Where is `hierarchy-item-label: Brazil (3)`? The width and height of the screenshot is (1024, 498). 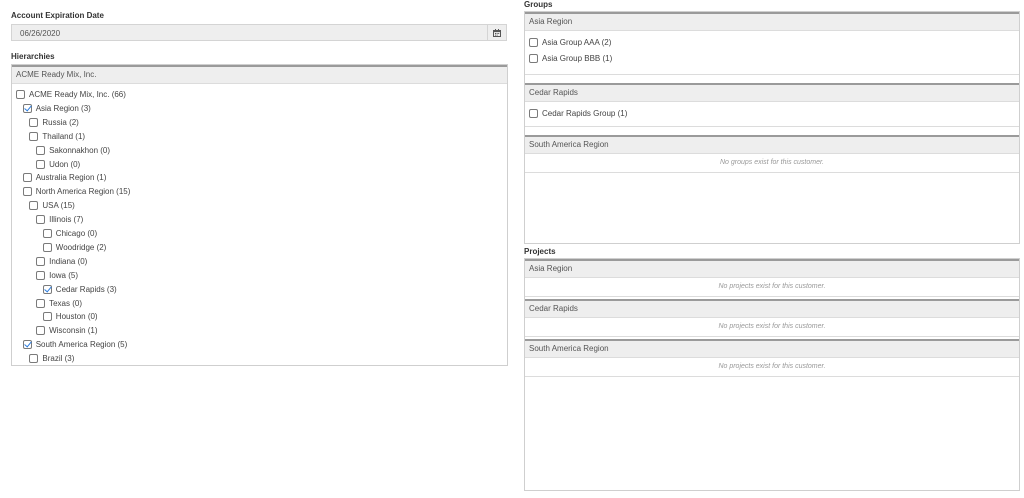 hierarchy-item-label: Brazil (3) is located at coordinates (58, 359).